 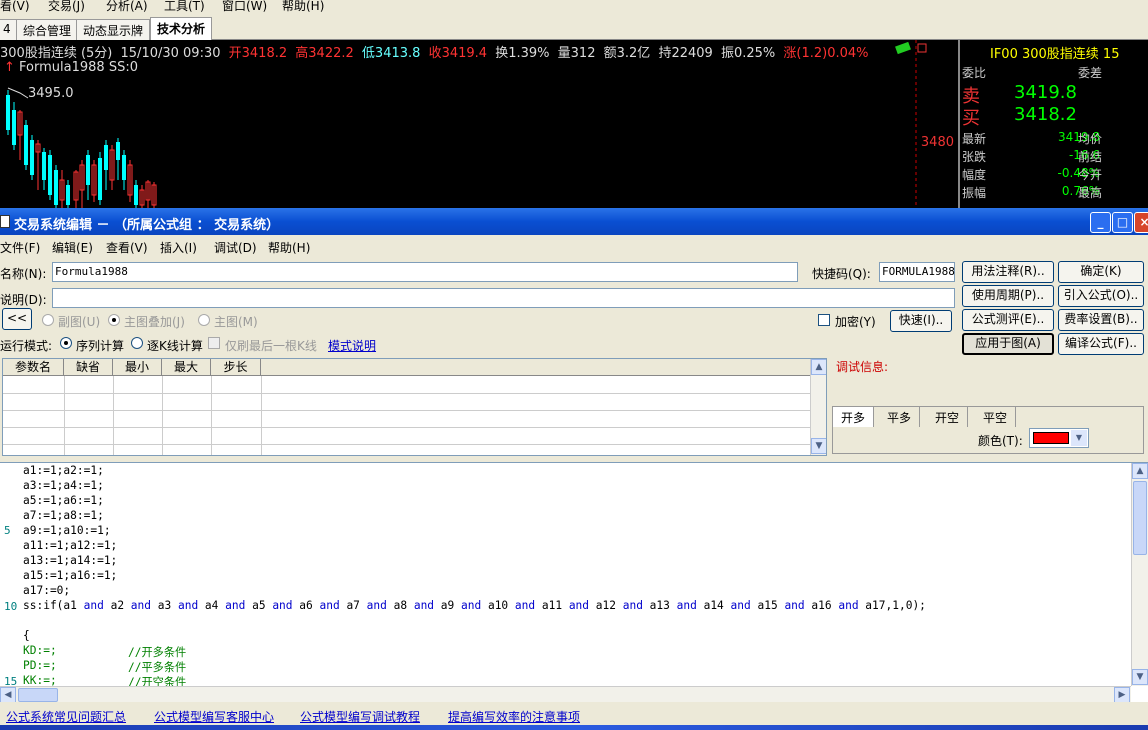 I want to click on fee-settings-button: 费率设置(B).., so click(x=1101, y=320).